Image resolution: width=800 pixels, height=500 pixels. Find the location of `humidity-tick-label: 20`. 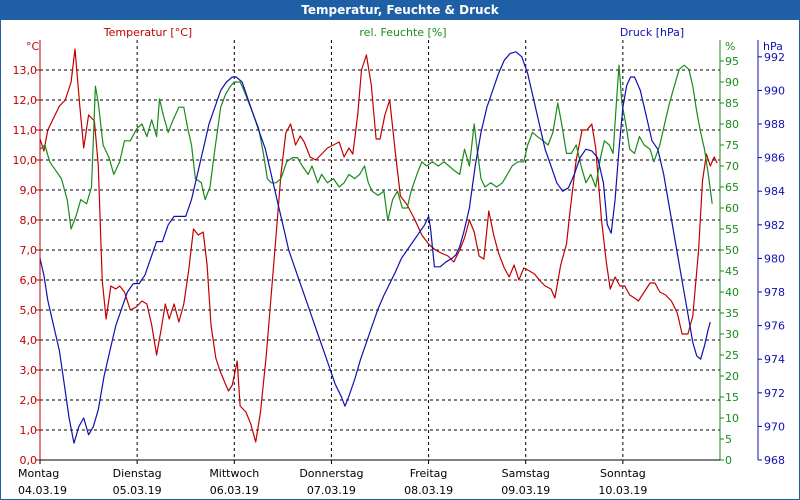

humidity-tick-label: 20 is located at coordinates (732, 376).